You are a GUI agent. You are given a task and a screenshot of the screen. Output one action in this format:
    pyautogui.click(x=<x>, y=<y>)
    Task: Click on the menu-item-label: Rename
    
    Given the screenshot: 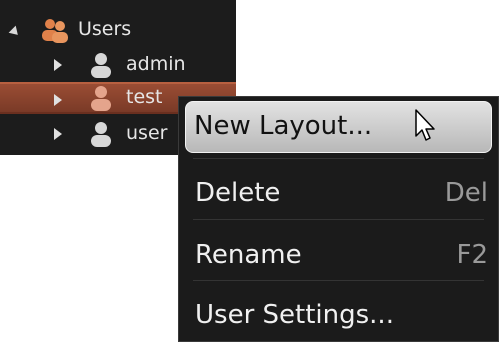 What is the action you would take?
    pyautogui.click(x=248, y=255)
    